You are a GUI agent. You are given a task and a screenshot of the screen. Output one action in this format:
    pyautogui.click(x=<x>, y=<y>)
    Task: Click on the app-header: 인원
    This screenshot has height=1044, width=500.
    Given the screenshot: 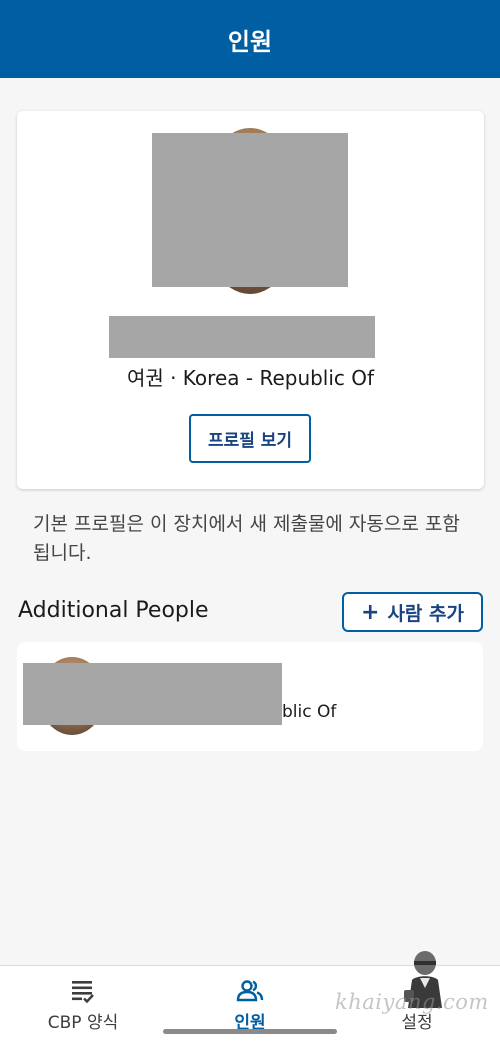 What is the action you would take?
    pyautogui.click(x=250, y=39)
    